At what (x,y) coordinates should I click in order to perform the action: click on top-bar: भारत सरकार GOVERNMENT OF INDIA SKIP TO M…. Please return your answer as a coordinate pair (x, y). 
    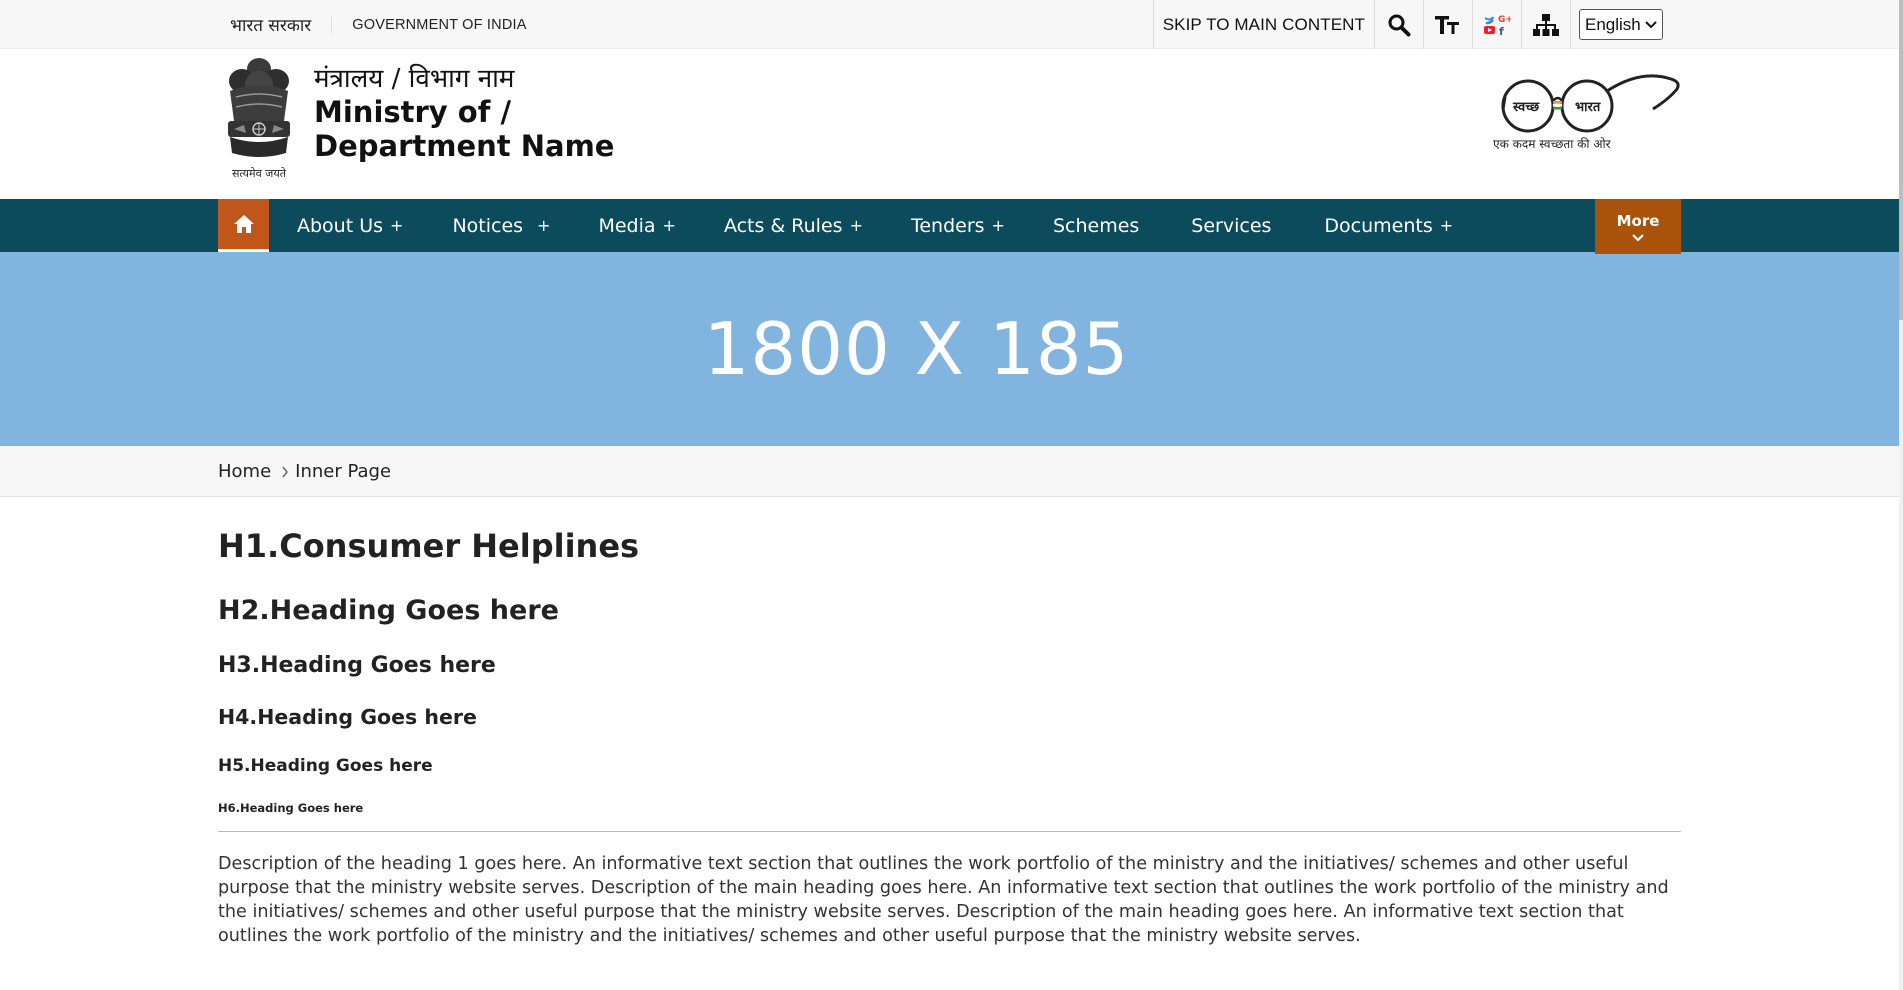
    Looking at the image, I should click on (951, 24).